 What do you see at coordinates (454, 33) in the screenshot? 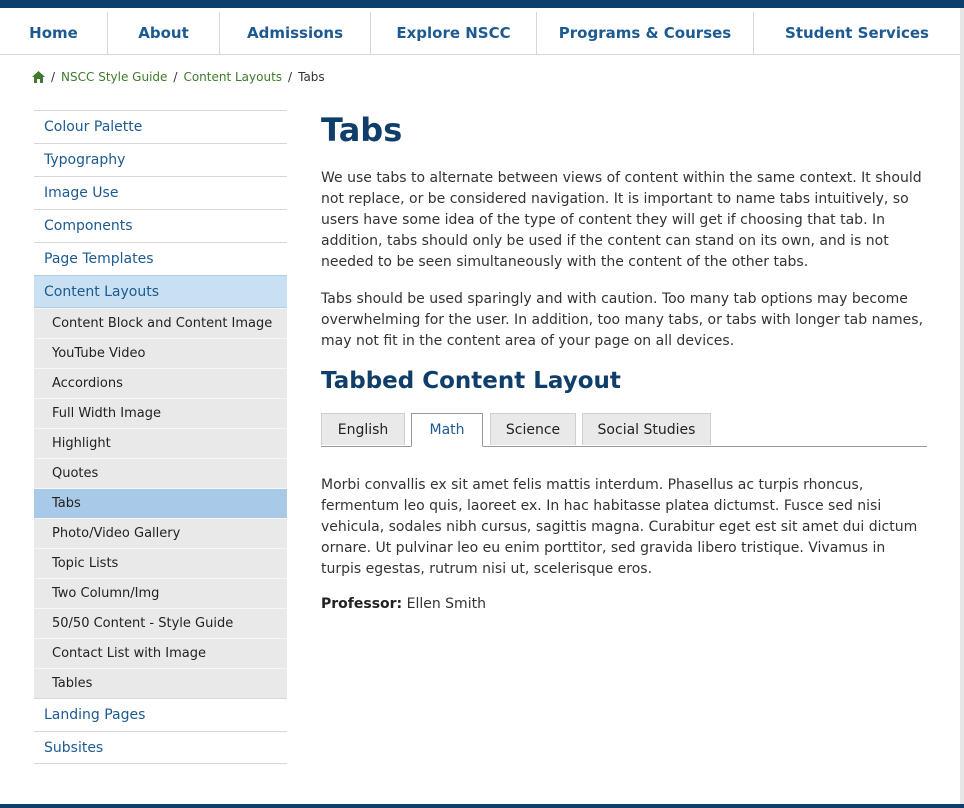
I see `nav-explore-nscc: Explore NSCC` at bounding box center [454, 33].